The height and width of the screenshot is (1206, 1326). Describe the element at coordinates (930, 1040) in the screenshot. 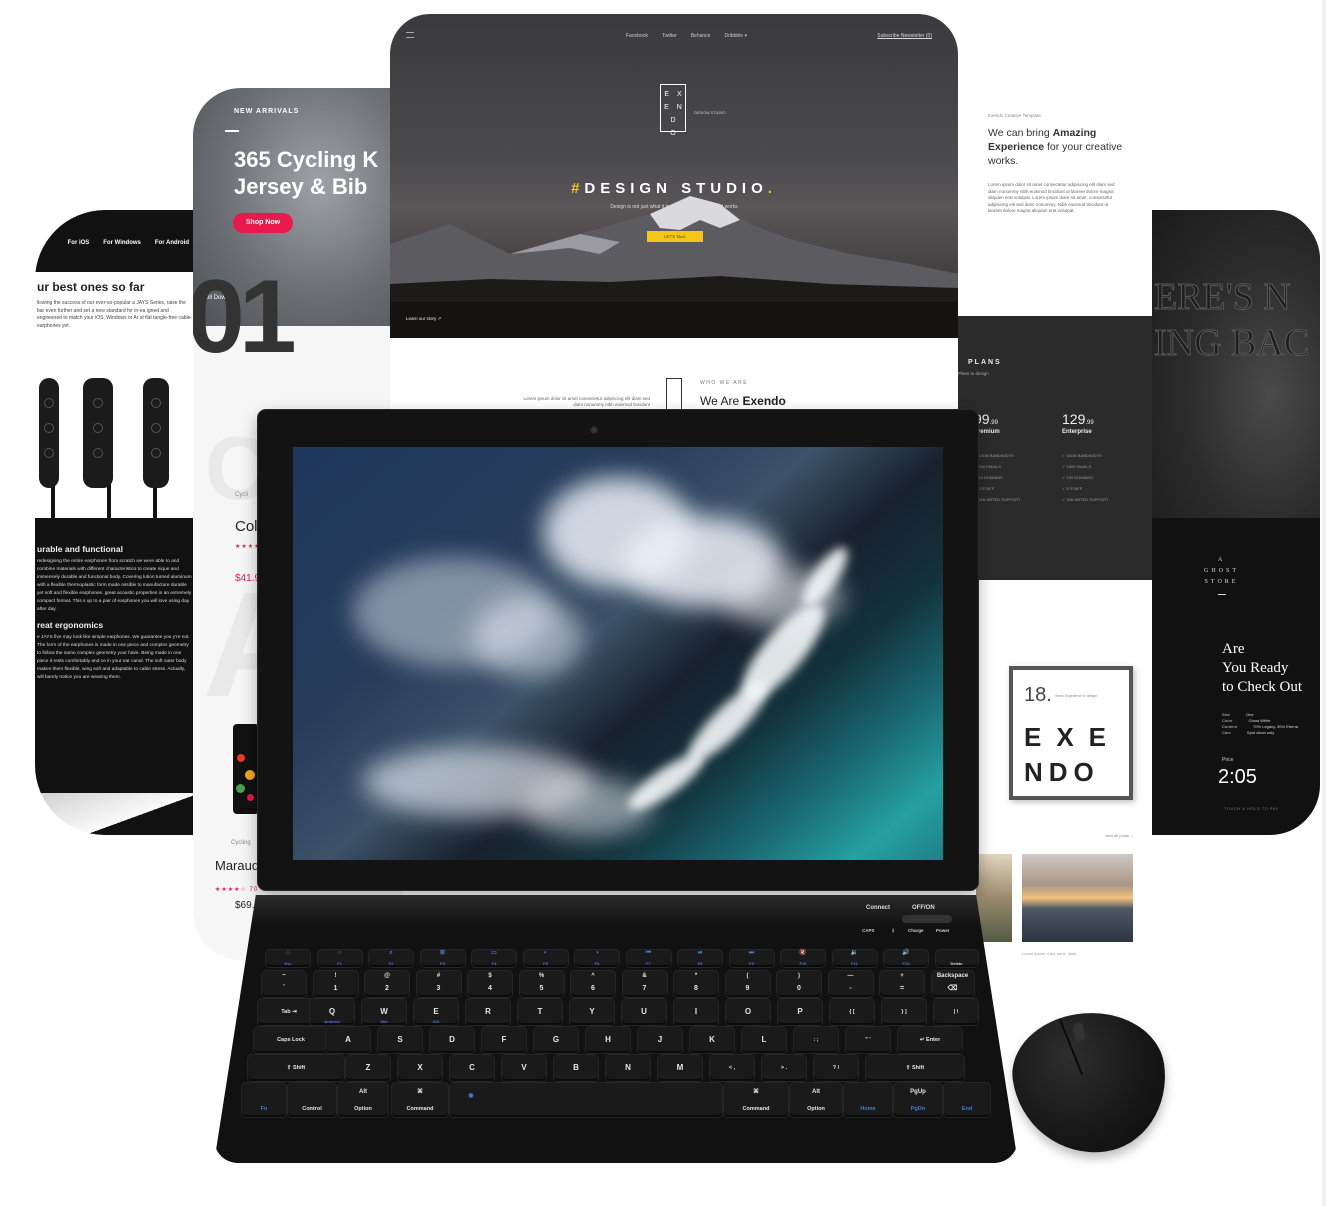

I see `letter-key: ↵ Enter` at that location.